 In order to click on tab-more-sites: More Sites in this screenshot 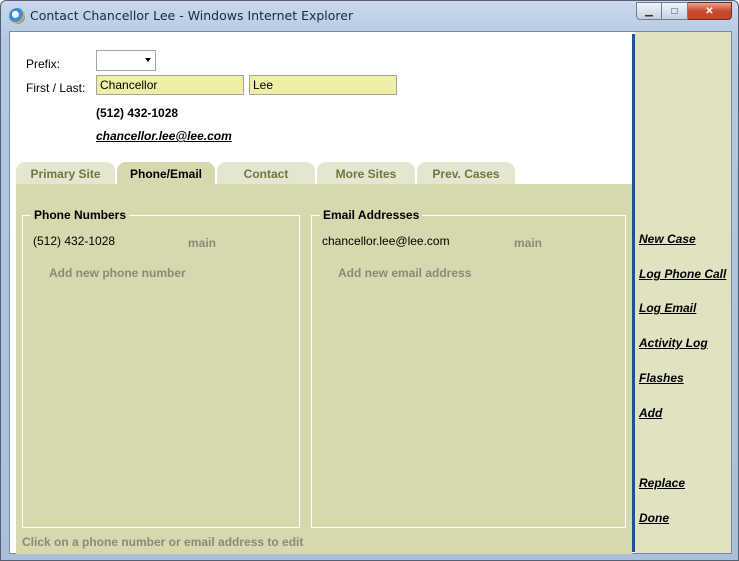, I will do `click(366, 173)`.